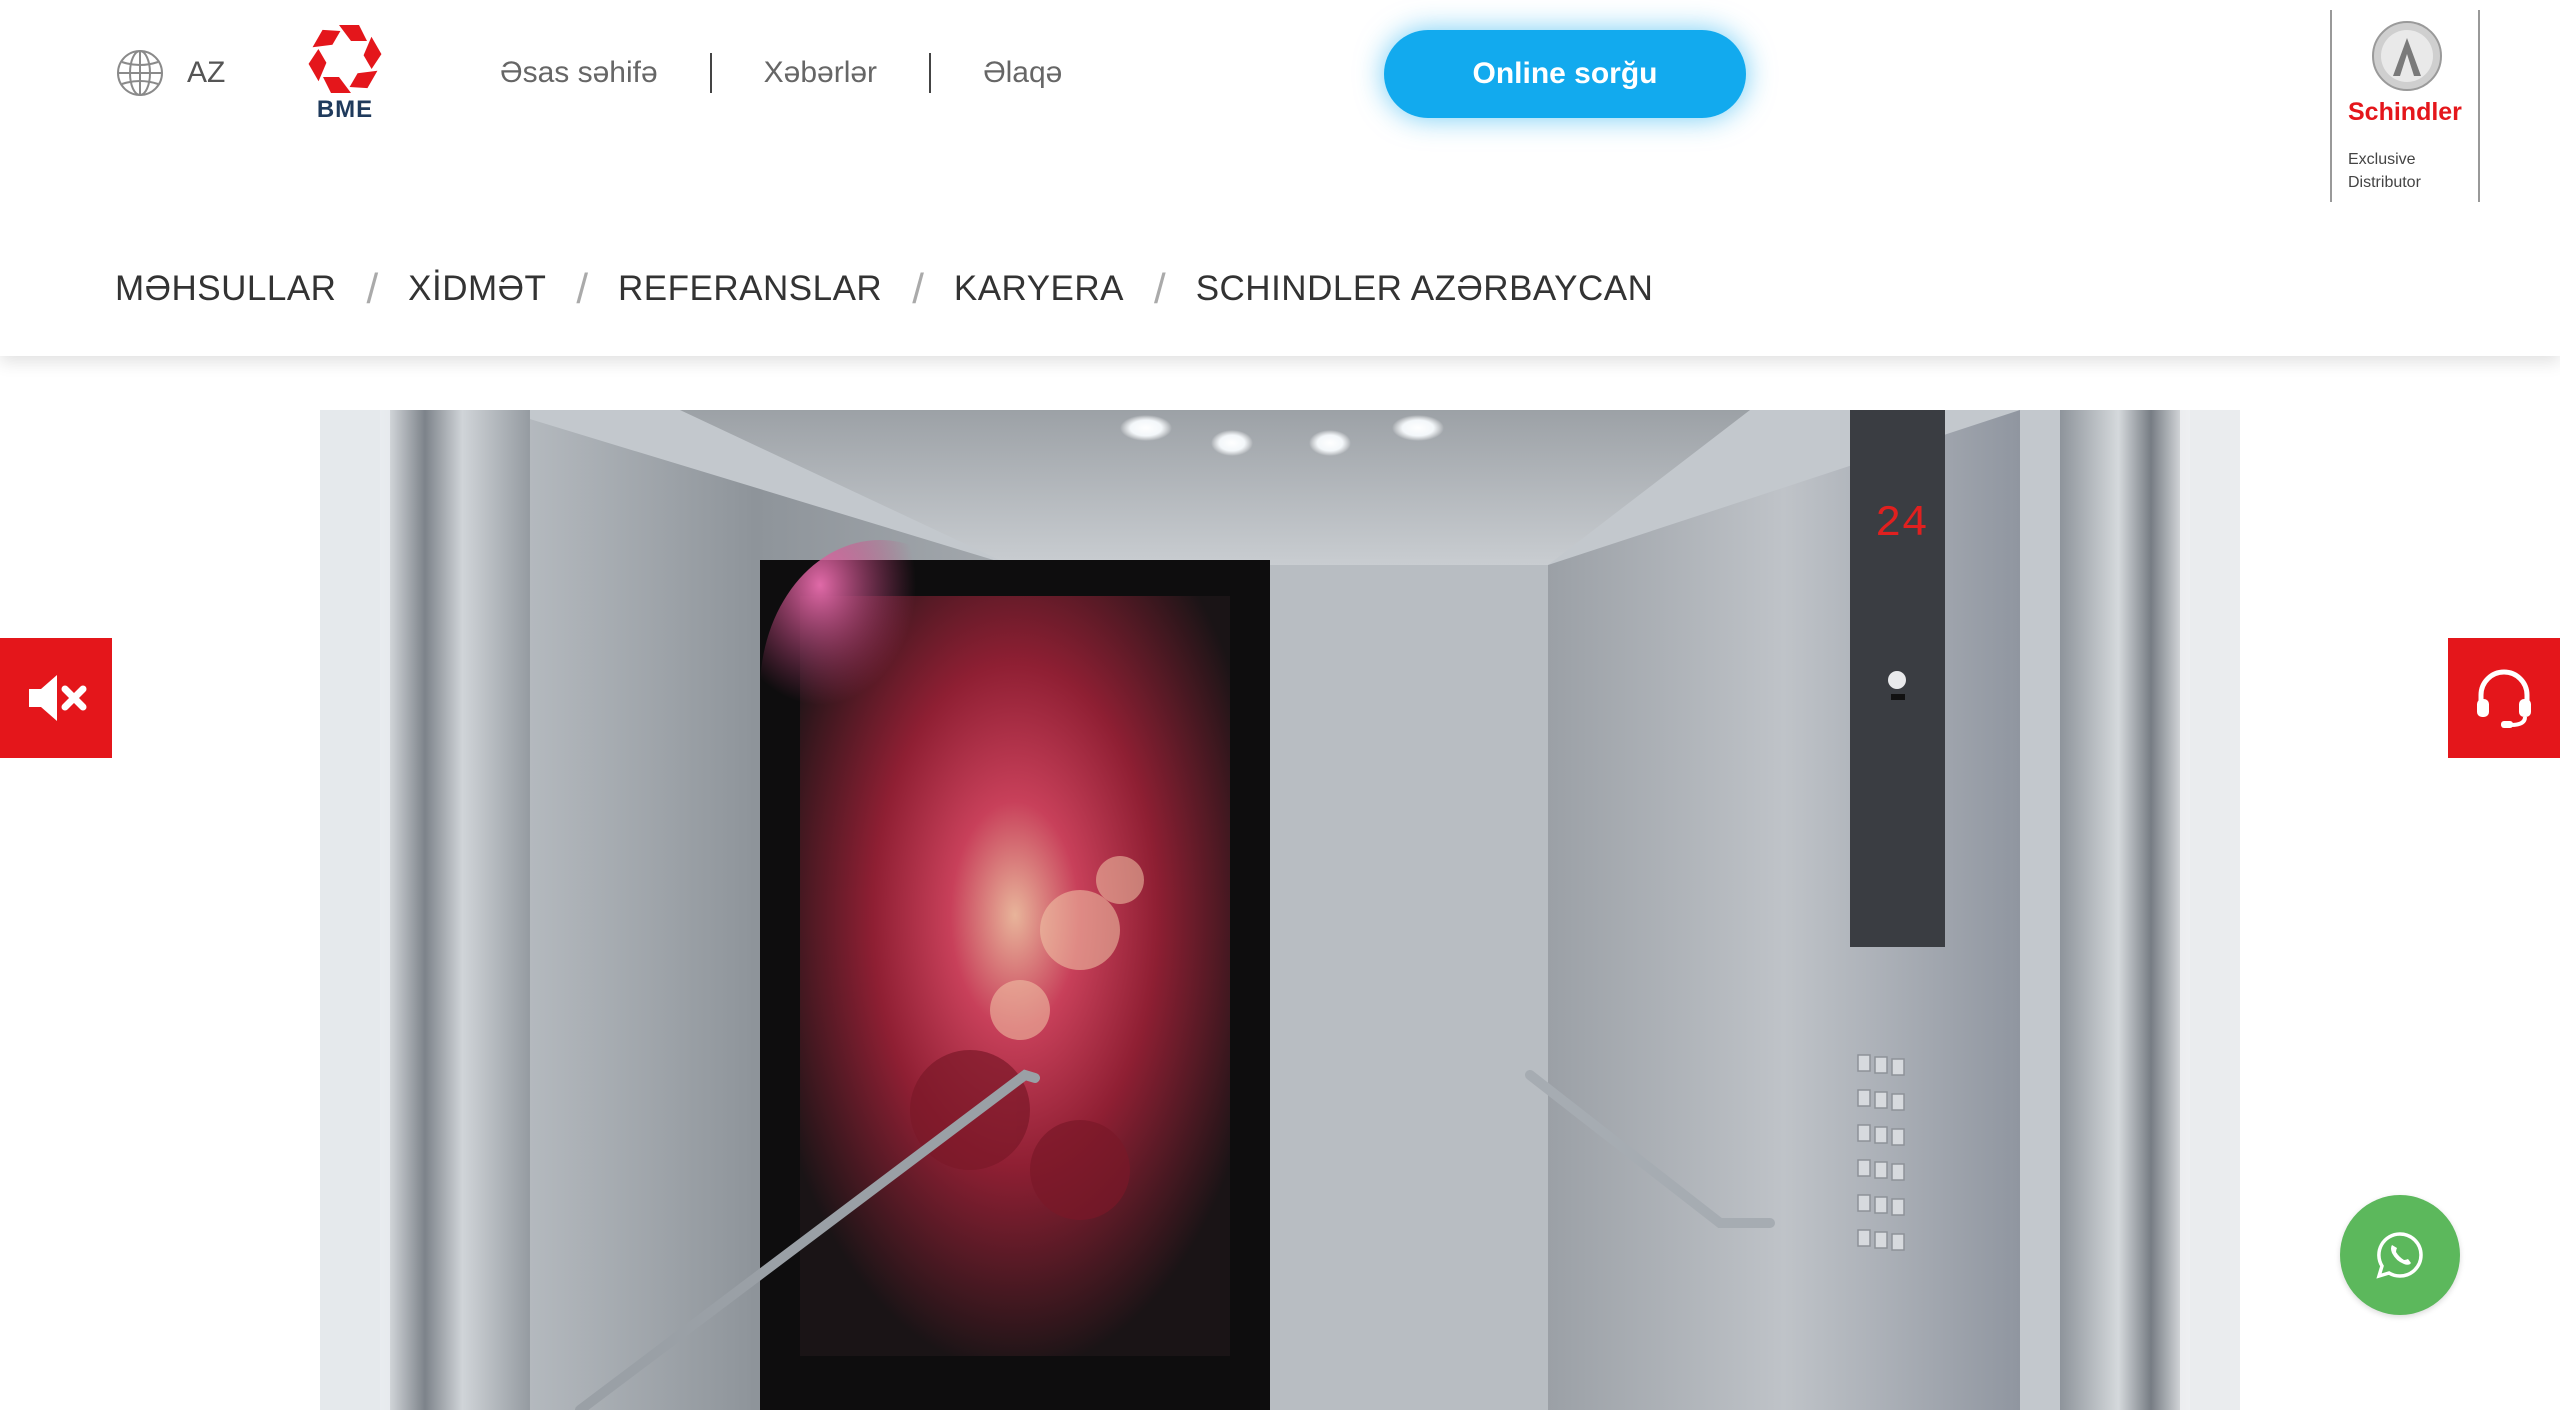 The image size is (2560, 1410). What do you see at coordinates (1039, 289) in the screenshot?
I see `main-nav-career: KARYERA` at bounding box center [1039, 289].